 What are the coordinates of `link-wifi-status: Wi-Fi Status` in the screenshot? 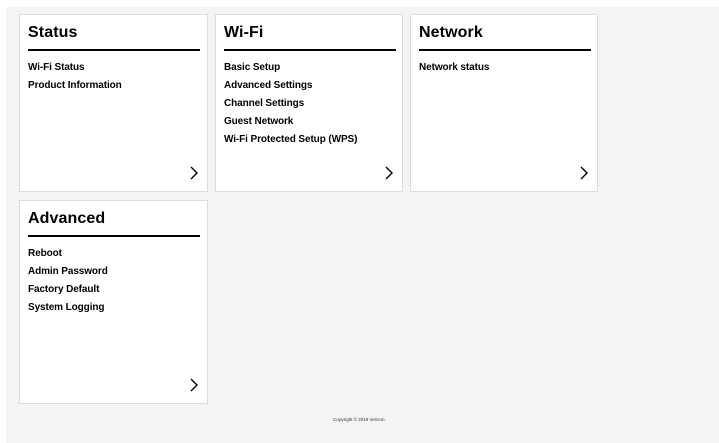 It's located at (75, 68).